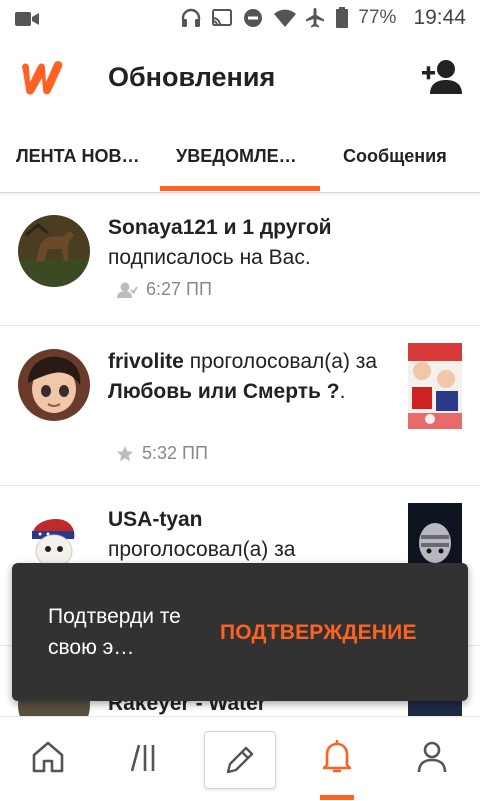 This screenshot has width=480, height=801. I want to click on video-camera-icon, so click(27, 21).